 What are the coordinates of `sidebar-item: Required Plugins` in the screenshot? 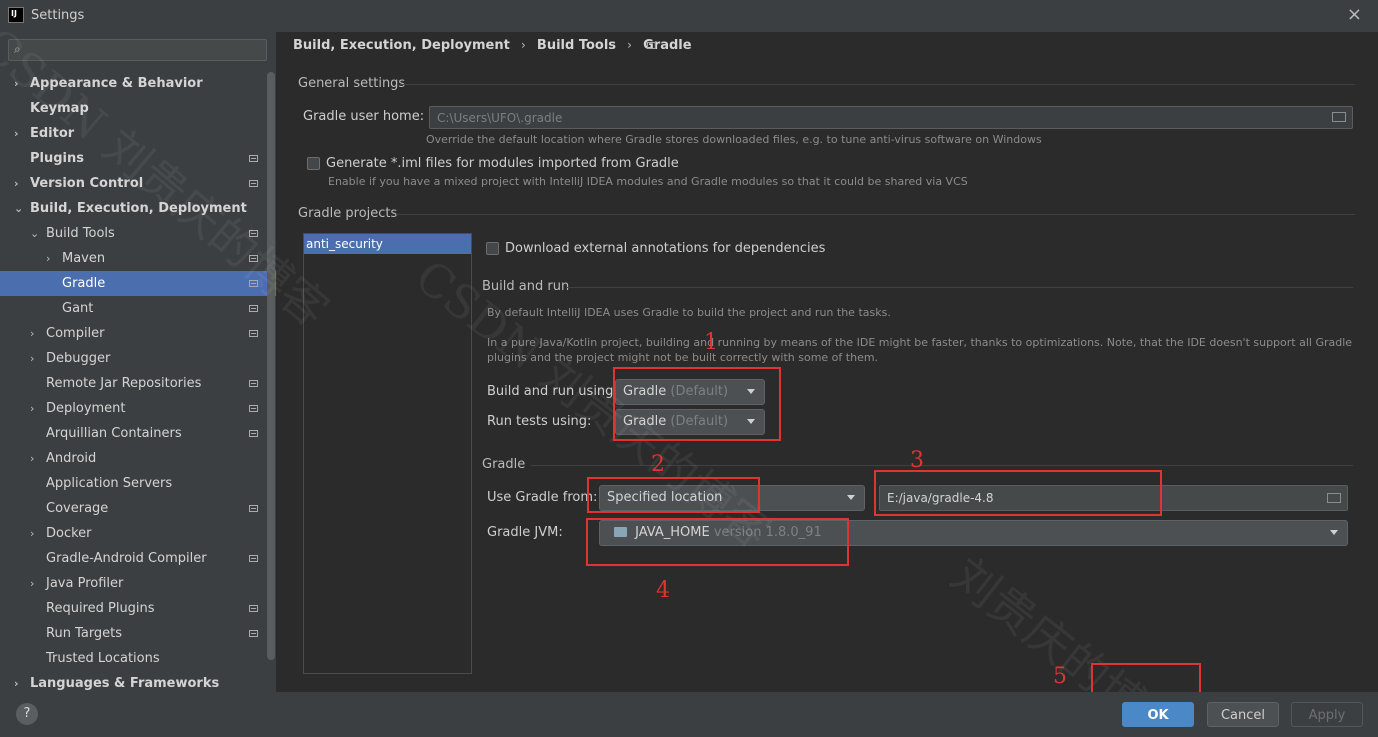 It's located at (131, 608).